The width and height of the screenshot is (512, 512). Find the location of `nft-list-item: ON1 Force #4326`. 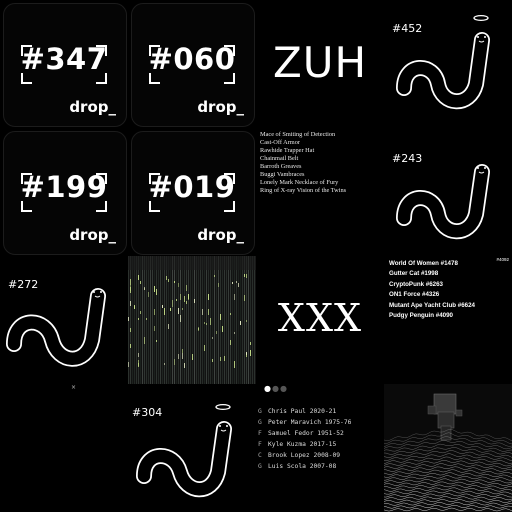

nft-list-item: ON1 Force #4326 is located at coordinates (414, 295).